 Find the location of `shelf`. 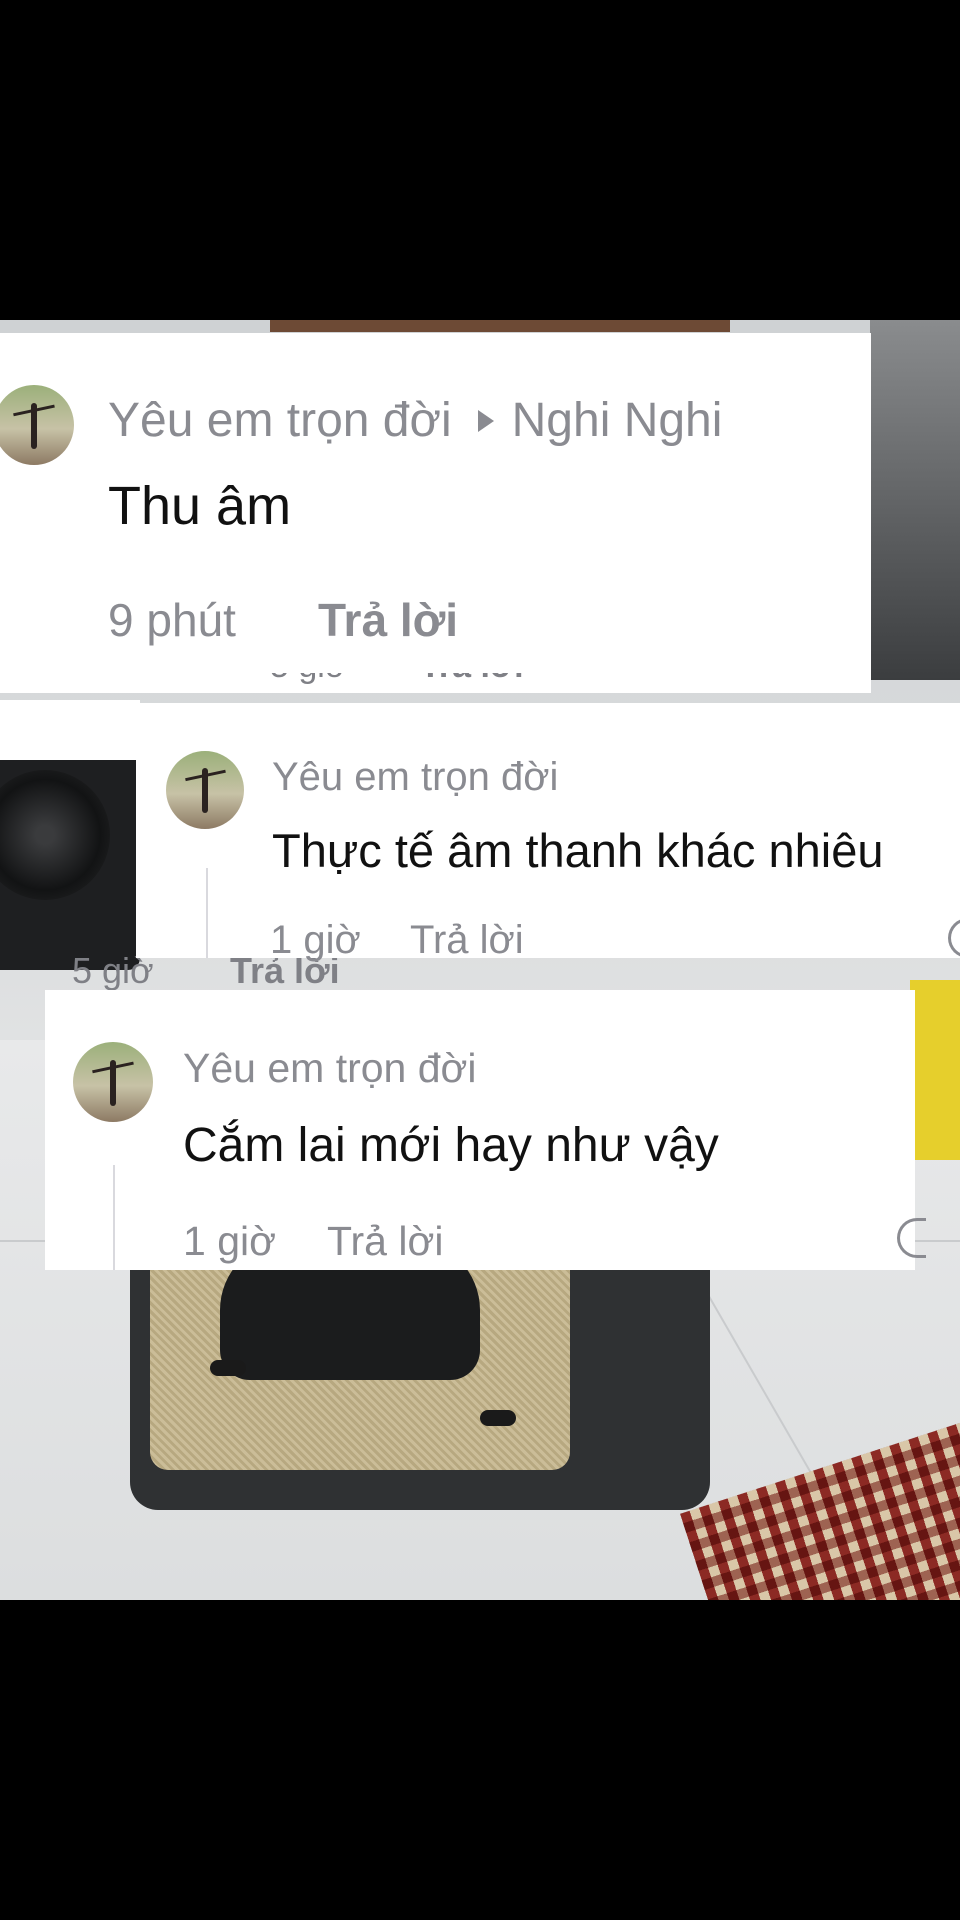

shelf is located at coordinates (500, 326).